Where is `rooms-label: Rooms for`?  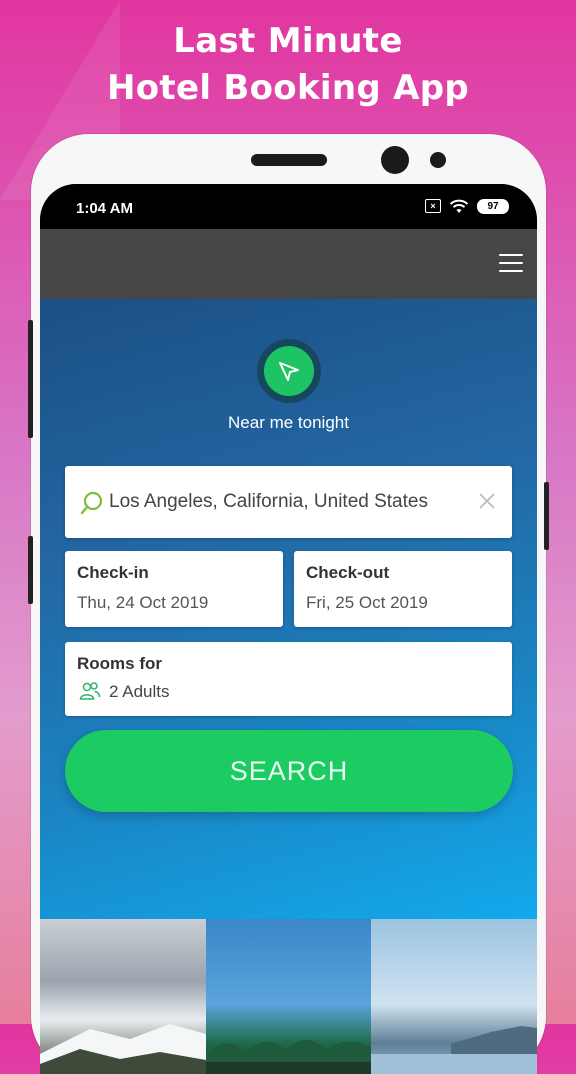 rooms-label: Rooms for is located at coordinates (119, 663).